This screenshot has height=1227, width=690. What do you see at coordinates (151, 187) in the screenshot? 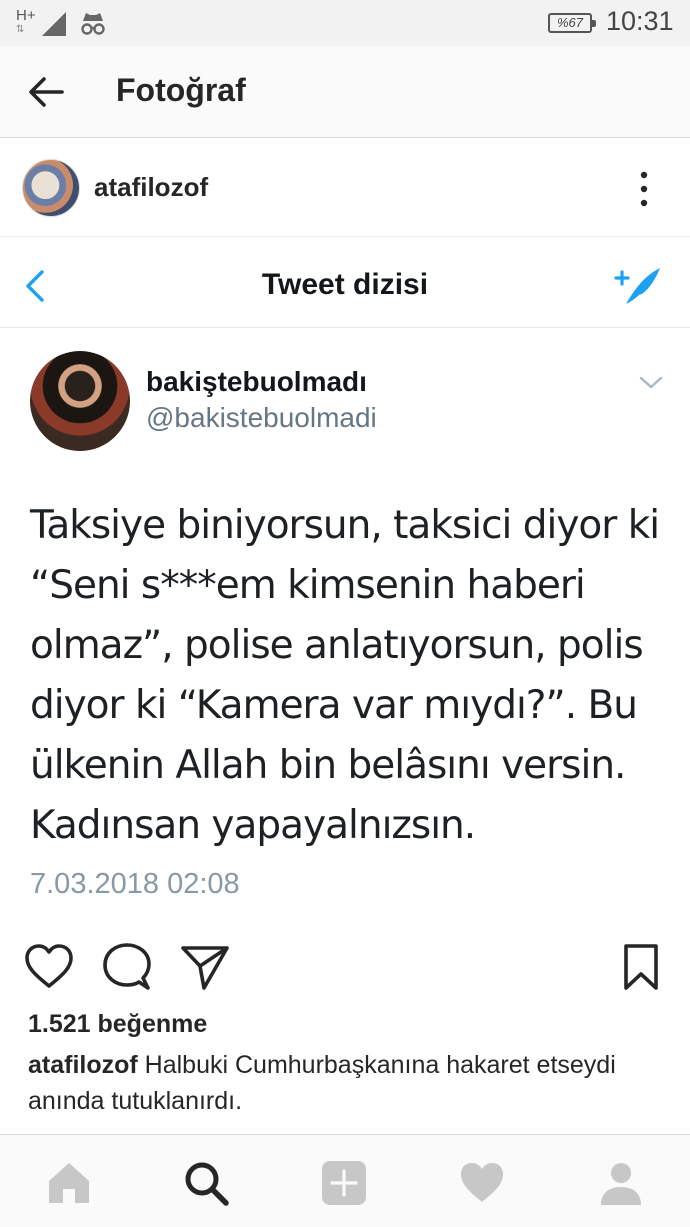
I see `post-username: atafilozof` at bounding box center [151, 187].